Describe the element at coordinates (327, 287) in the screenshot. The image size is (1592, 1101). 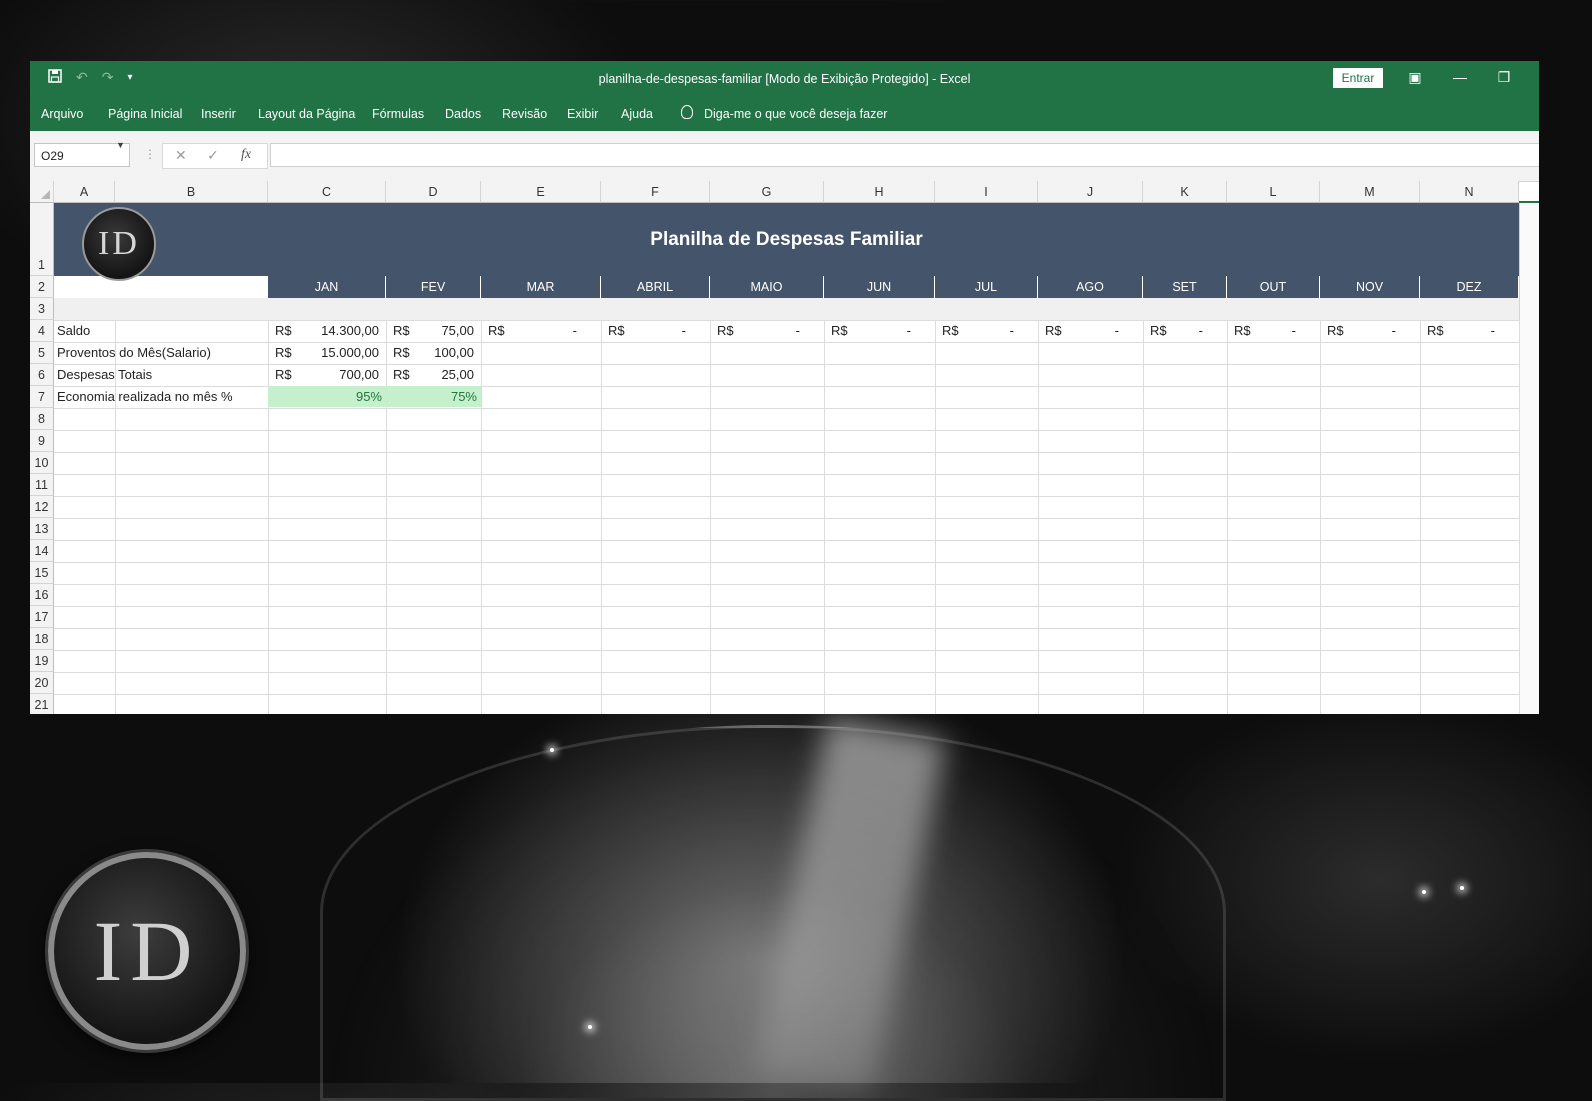
I see `month-header-jan: JAN` at that location.